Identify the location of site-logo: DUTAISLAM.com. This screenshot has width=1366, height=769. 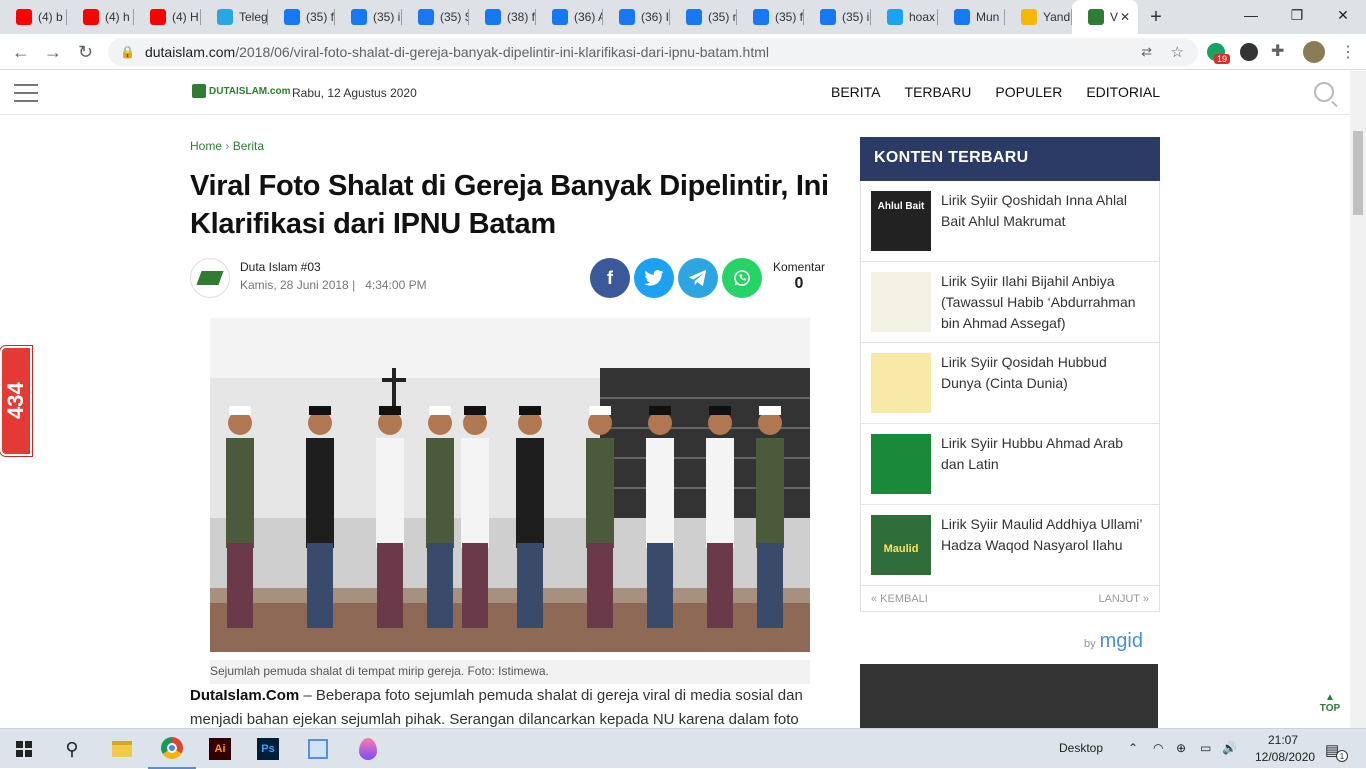
(241, 91).